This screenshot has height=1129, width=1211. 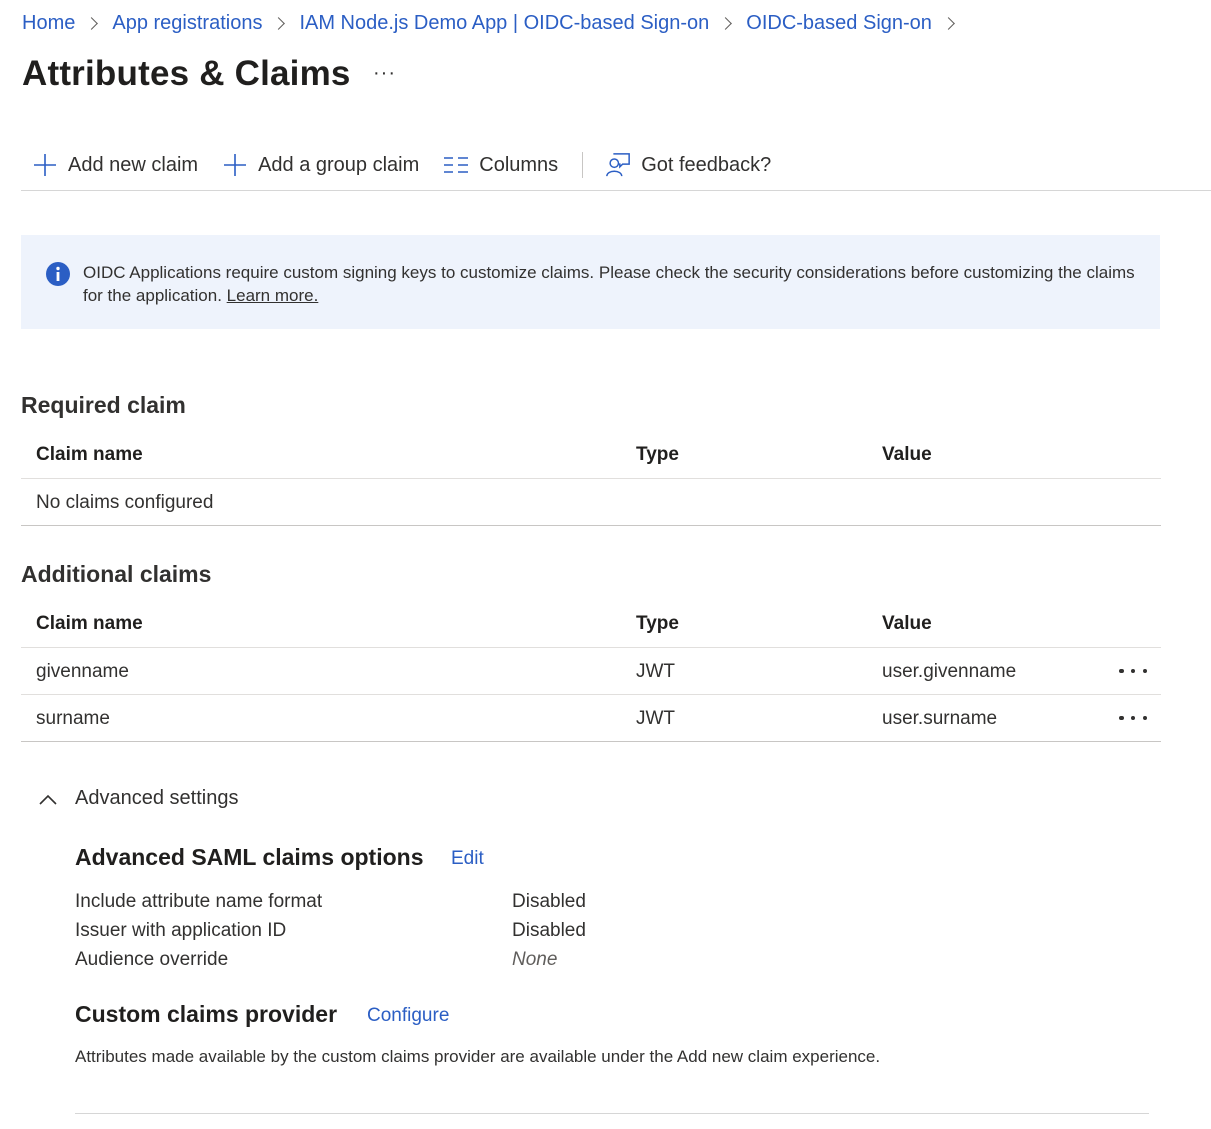 I want to click on feedback-icon, so click(x=618, y=165).